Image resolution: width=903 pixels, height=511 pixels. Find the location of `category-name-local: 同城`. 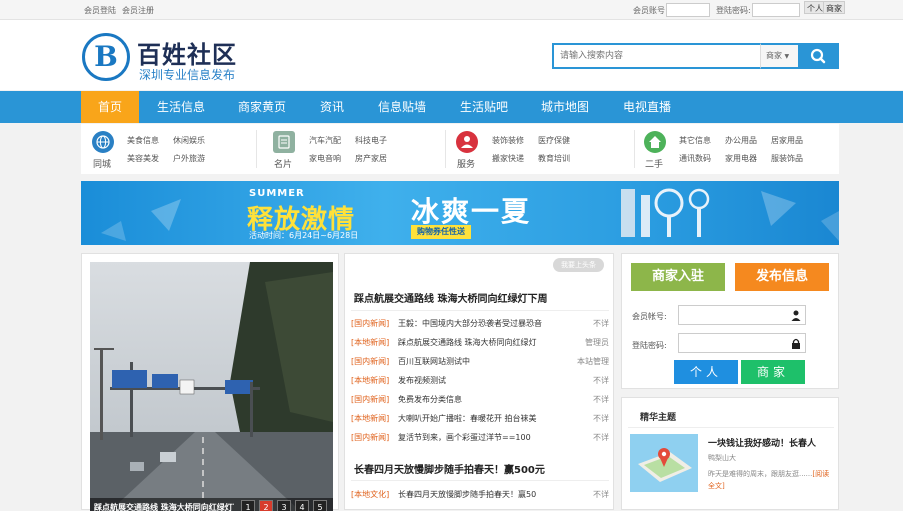

category-name-local: 同城 is located at coordinates (102, 163).